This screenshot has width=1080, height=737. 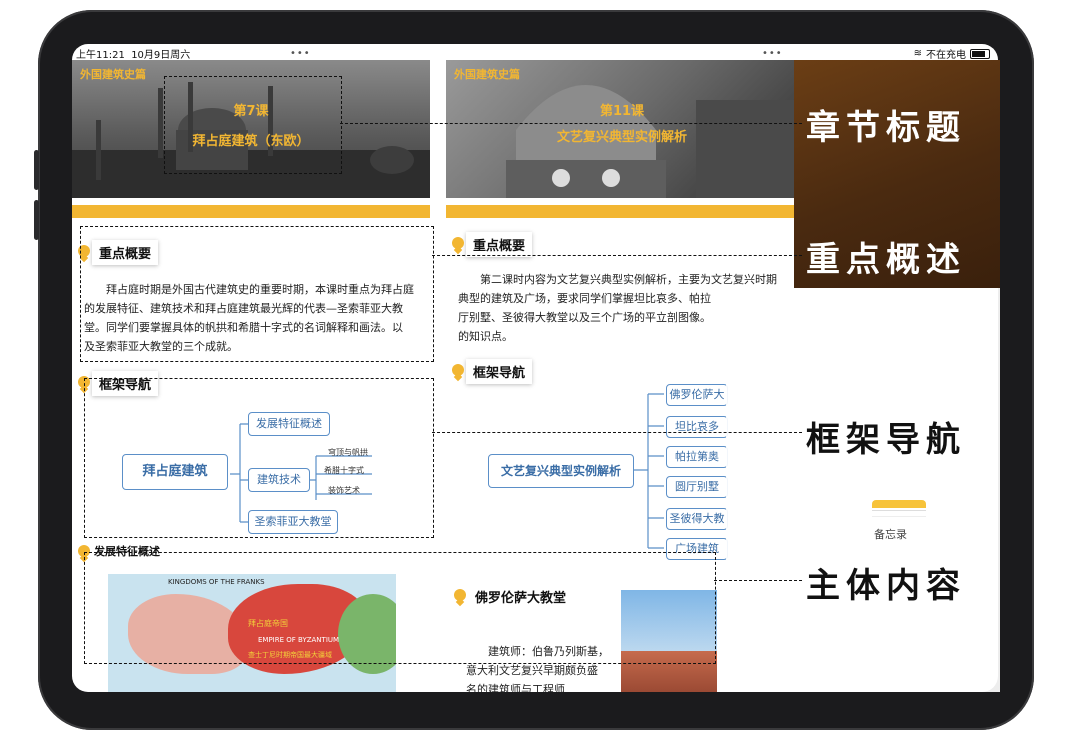 What do you see at coordinates (946, 55) in the screenshot?
I see `charging-status: 不在充电` at bounding box center [946, 55].